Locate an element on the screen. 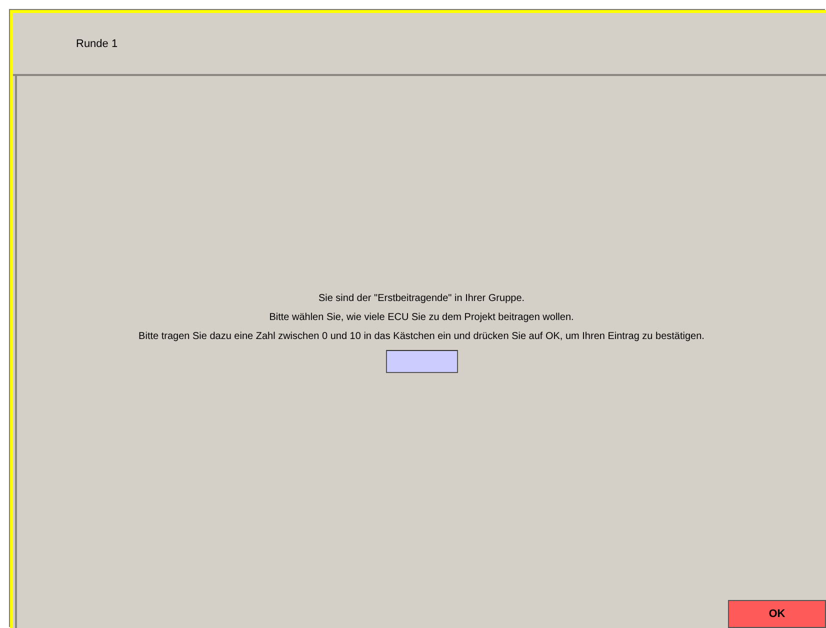 The width and height of the screenshot is (826, 628). input-field is located at coordinates (422, 361).